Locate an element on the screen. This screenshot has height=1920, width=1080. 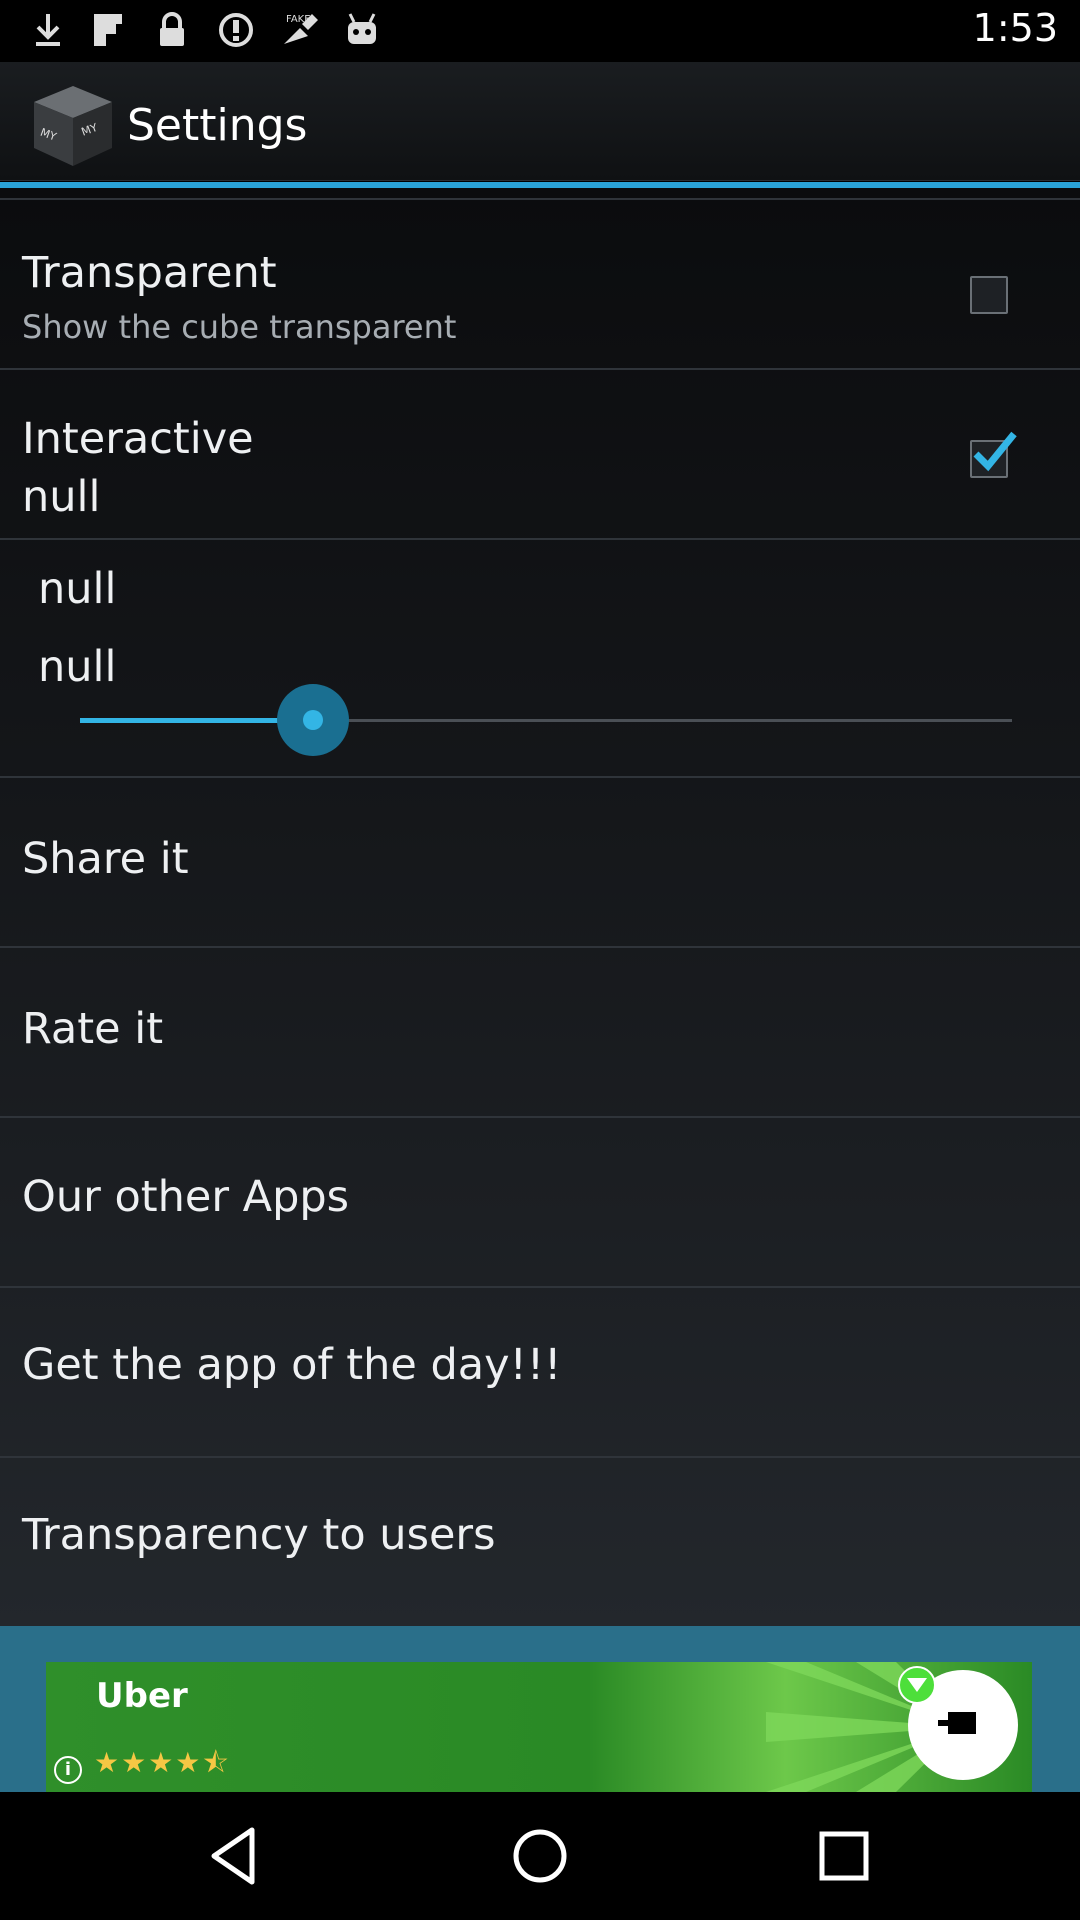
page-title: Settings is located at coordinates (217, 125).